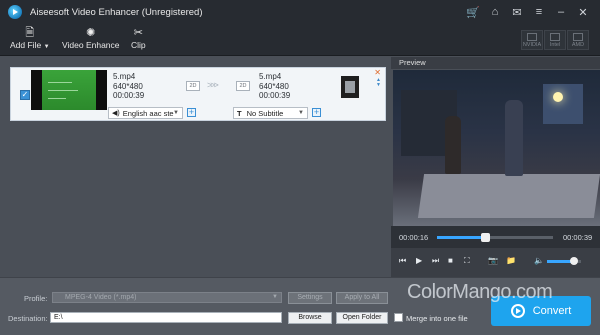  I want to click on next-icon: ⏭, so click(435, 261).